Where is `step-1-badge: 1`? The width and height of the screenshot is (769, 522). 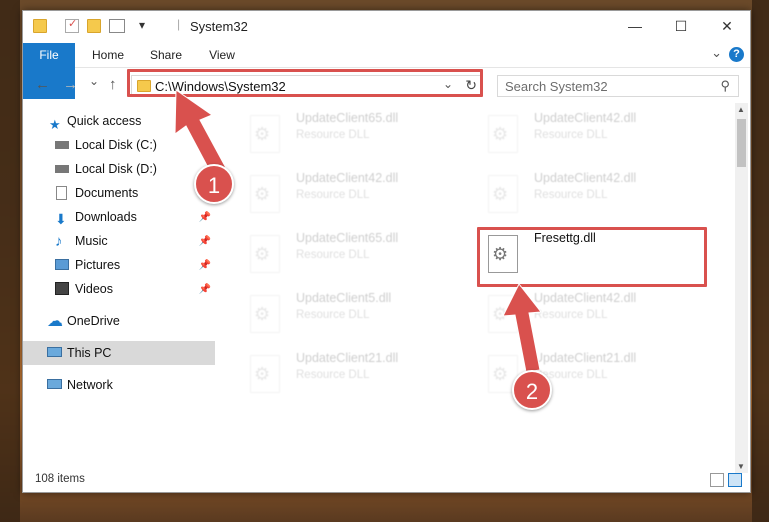
step-1-badge: 1 is located at coordinates (214, 184).